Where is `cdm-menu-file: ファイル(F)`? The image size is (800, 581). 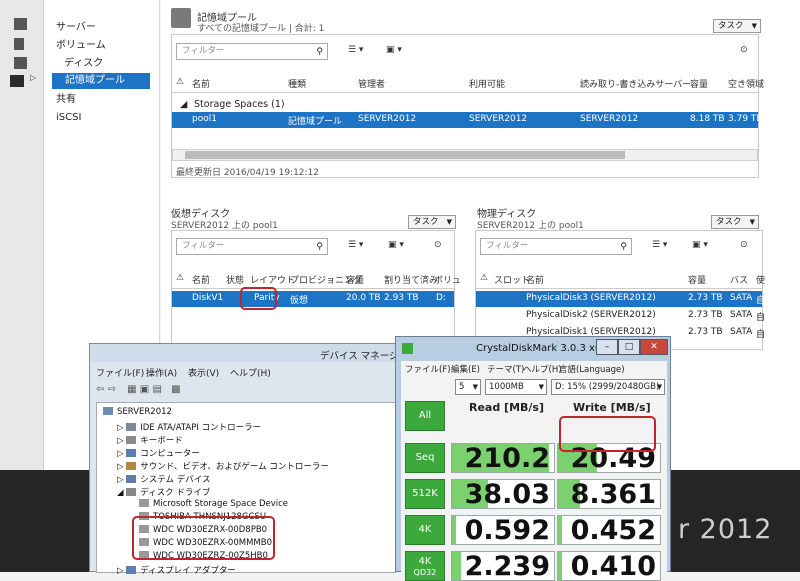
cdm-menu-file: ファイル(F) is located at coordinates (428, 369).